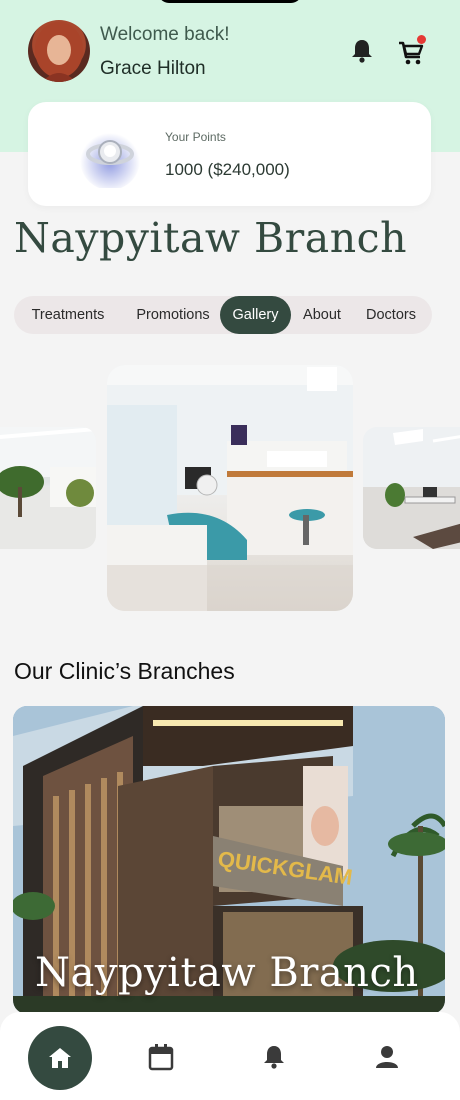 This screenshot has height=1100, width=460. I want to click on user-icon, so click(387, 1057).